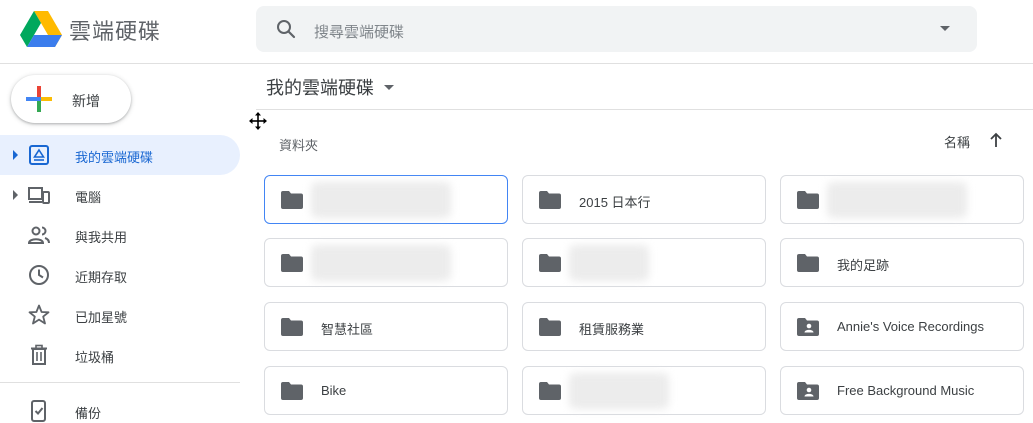 Image resolution: width=1033 pixels, height=423 pixels. I want to click on colored-plus-icon, so click(39, 99).